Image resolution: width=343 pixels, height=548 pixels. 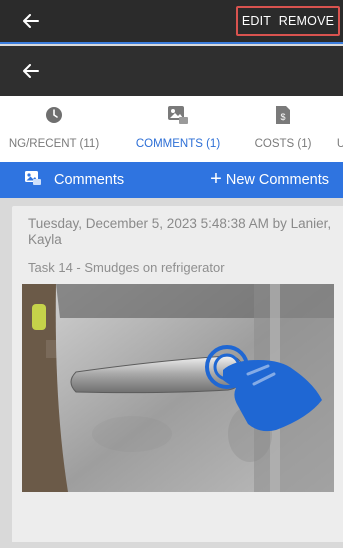 I want to click on actions-highlight-box: EDIT REMOVE, so click(x=288, y=21).